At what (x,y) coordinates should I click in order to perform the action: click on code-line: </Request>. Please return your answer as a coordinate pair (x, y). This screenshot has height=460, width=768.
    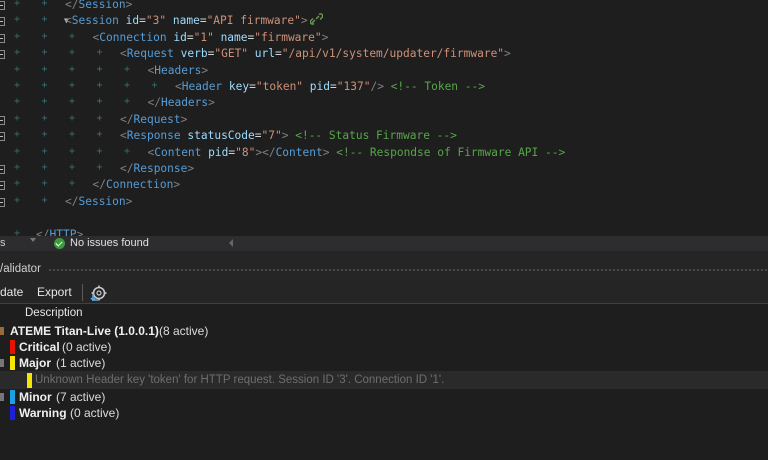
    Looking at the image, I should click on (153, 120).